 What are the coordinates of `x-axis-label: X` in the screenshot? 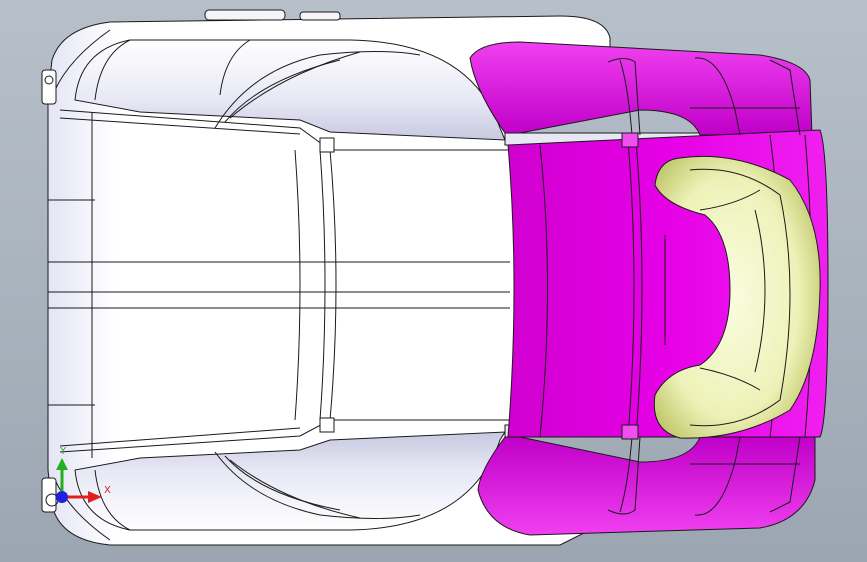 It's located at (107, 490).